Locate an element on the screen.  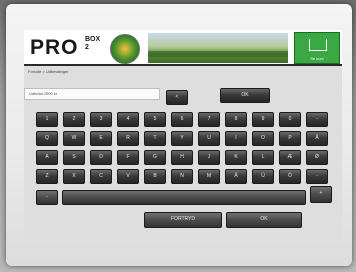
key-row3-10: Ø is located at coordinates (317, 157).